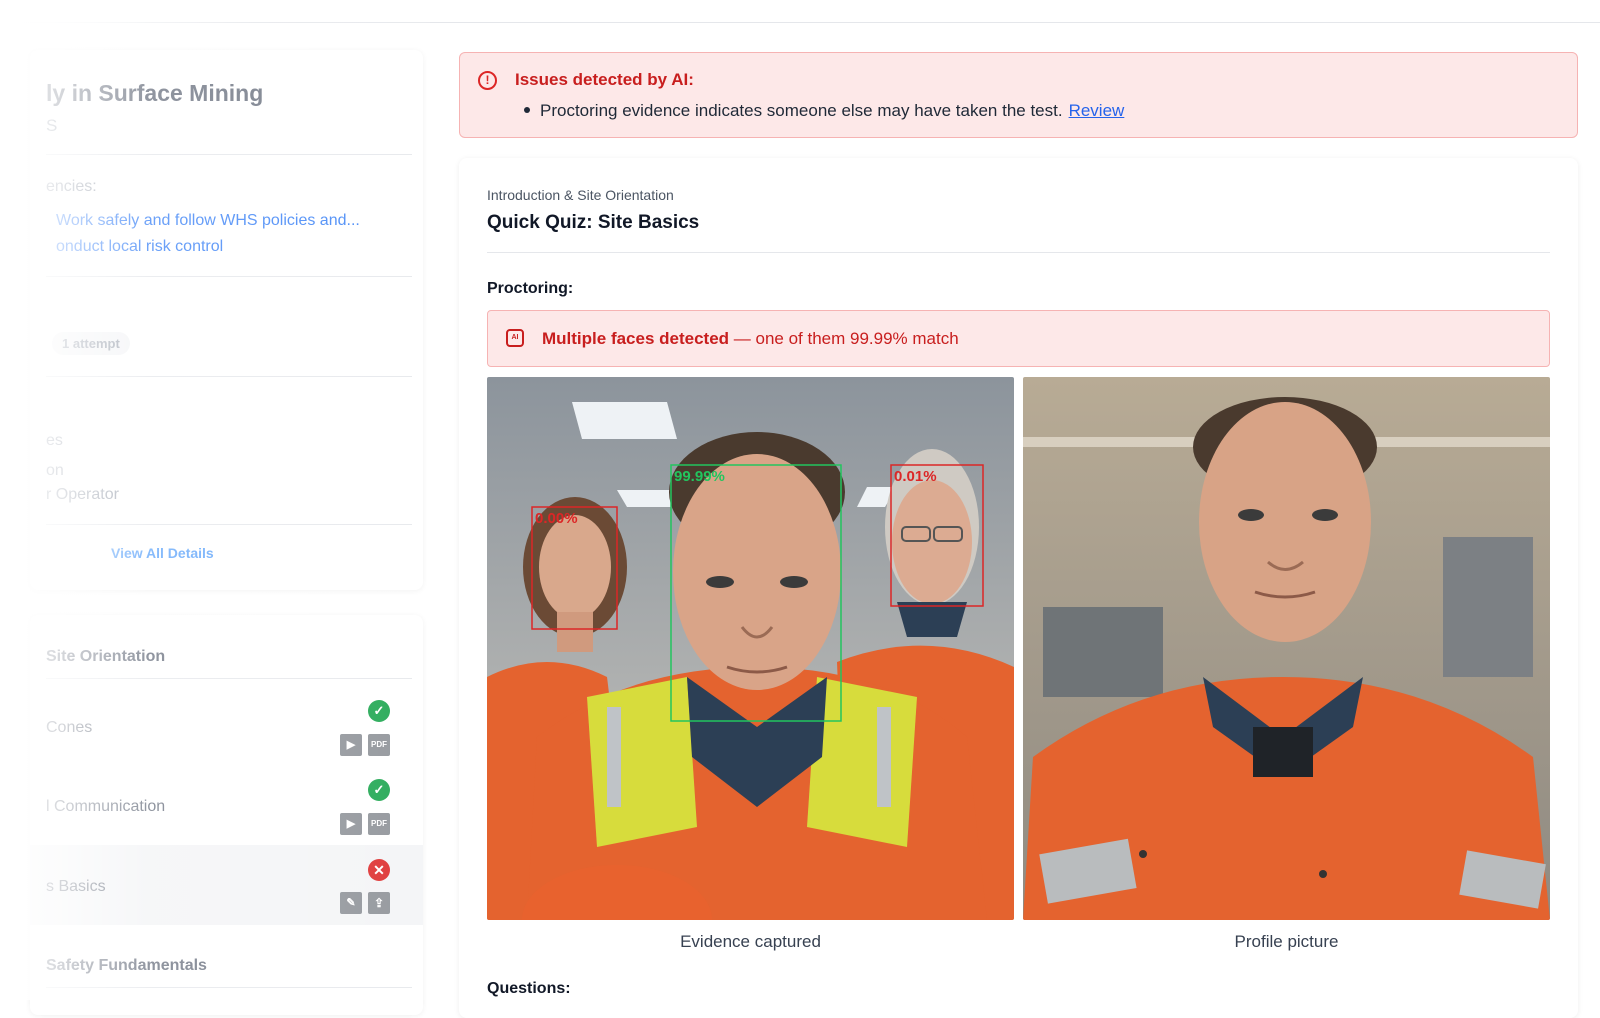 The image size is (1600, 1018). I want to click on face-score-match: 99.99%, so click(699, 476).